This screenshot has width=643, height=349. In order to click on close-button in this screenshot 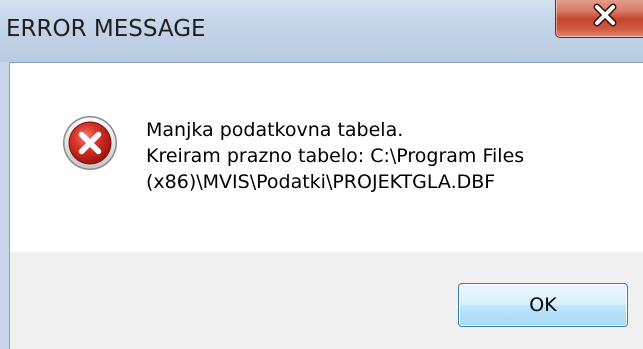, I will do `click(599, 19)`.